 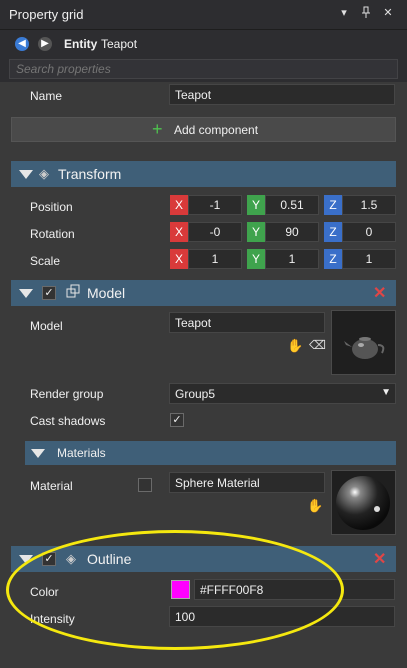 What do you see at coordinates (52, 619) in the screenshot?
I see `intensity-label: Intensity` at bounding box center [52, 619].